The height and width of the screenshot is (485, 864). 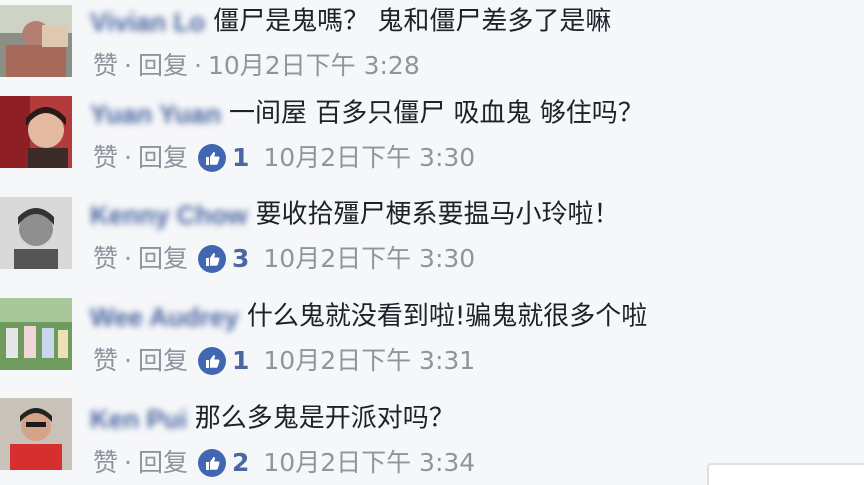 I want to click on commenter-name: Wee Audrey, so click(x=164, y=317).